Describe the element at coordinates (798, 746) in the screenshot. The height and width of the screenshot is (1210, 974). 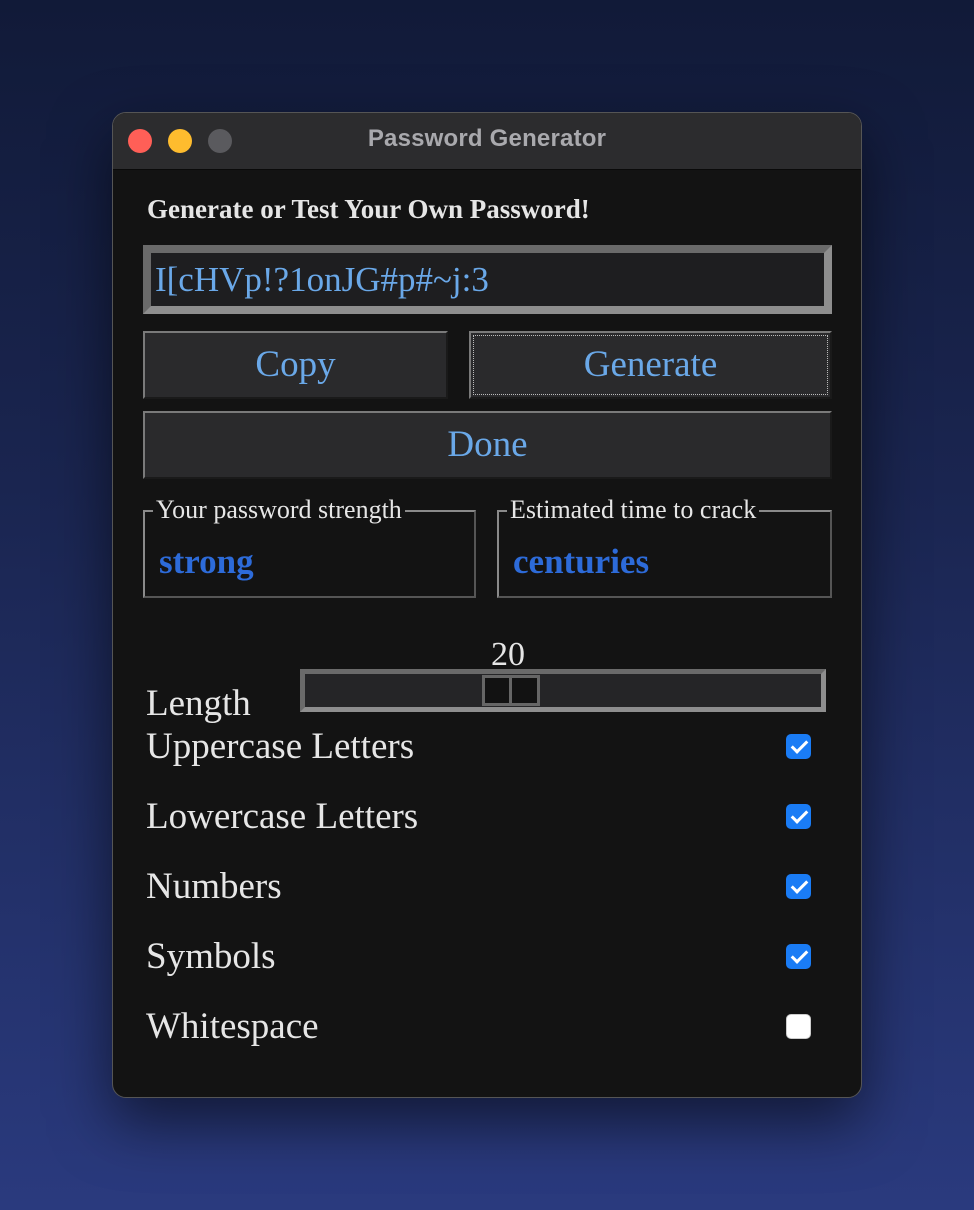
I see `option-uppercase-checkbox` at that location.